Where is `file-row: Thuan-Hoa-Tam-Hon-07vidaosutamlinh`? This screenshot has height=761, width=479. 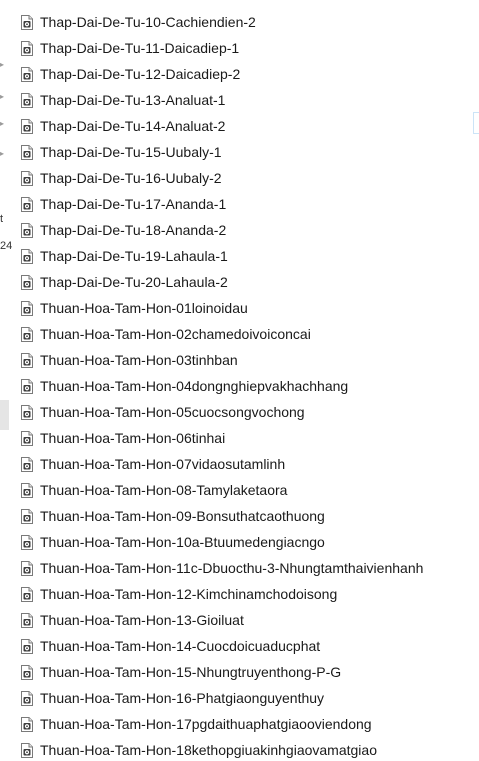 file-row: Thuan-Hoa-Tam-Hon-07vidaosutamlinh is located at coordinates (221, 464).